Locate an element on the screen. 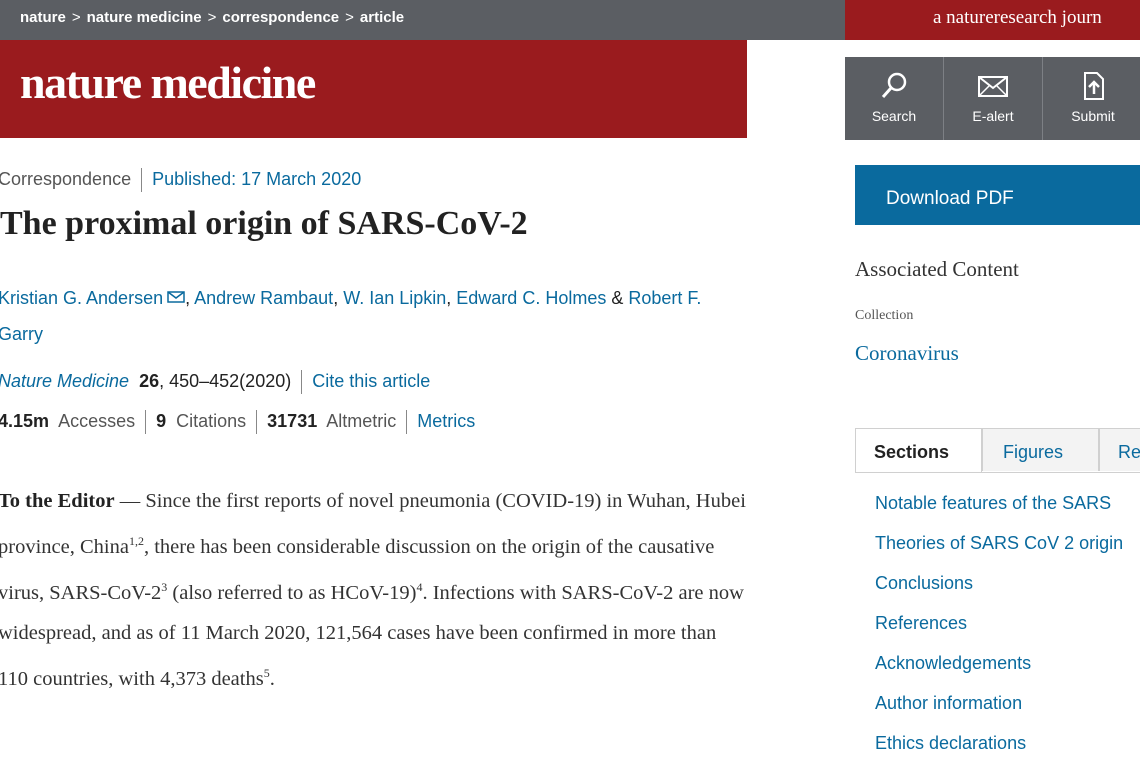  breadcrumb-nature: nature is located at coordinates (43, 17).